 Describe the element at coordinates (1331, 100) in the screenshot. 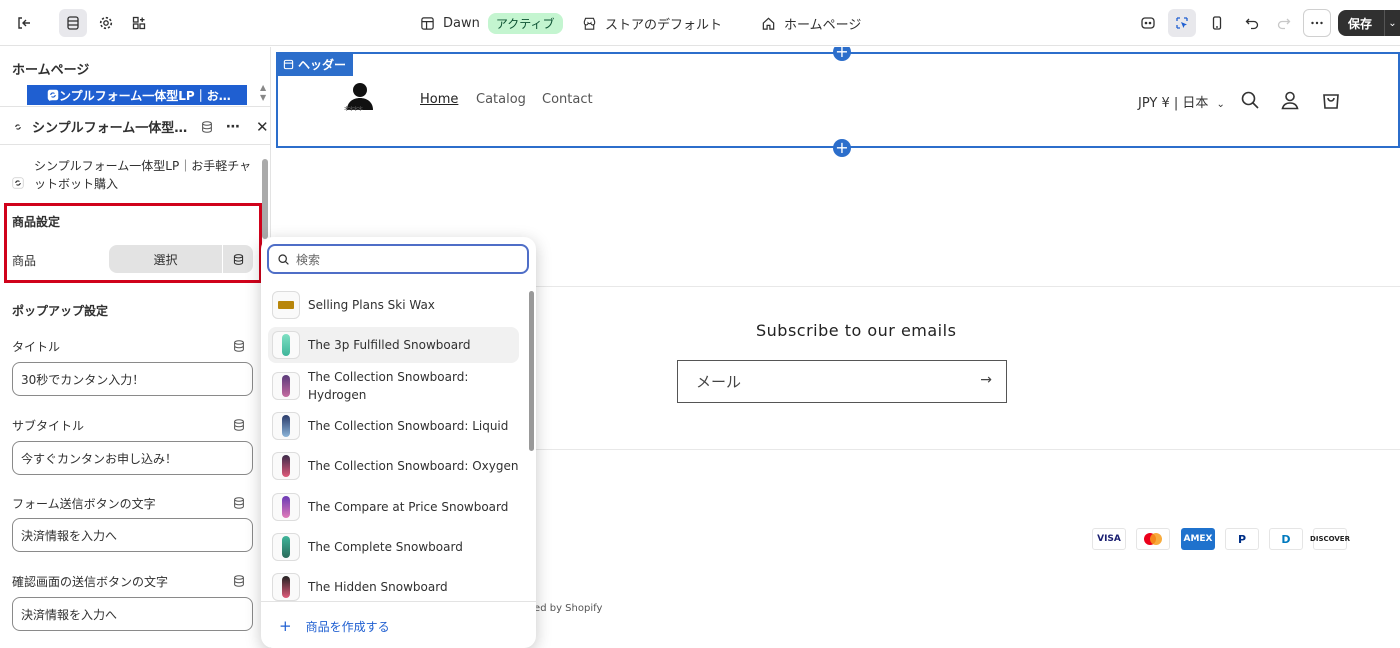

I see `cart-icon` at that location.